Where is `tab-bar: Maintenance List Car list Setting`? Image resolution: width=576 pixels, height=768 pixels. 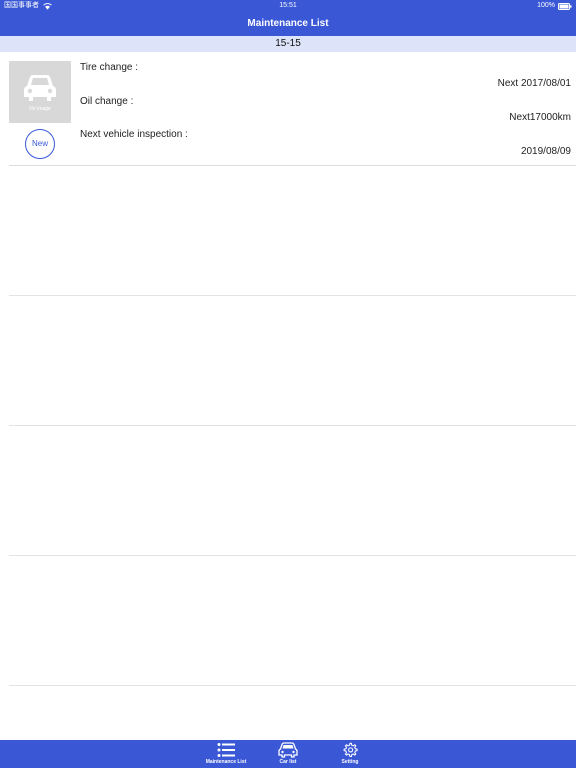 tab-bar: Maintenance List Car list Setting is located at coordinates (288, 754).